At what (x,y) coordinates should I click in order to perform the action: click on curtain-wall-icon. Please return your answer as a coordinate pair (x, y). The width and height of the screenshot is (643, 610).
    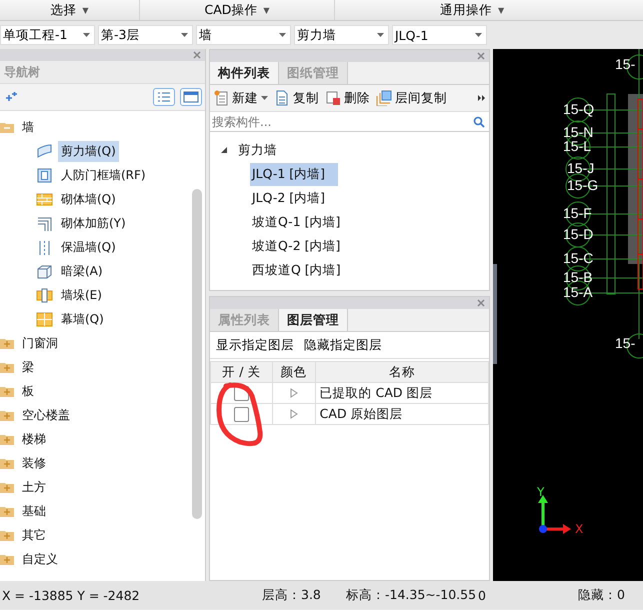
    Looking at the image, I should click on (44, 319).